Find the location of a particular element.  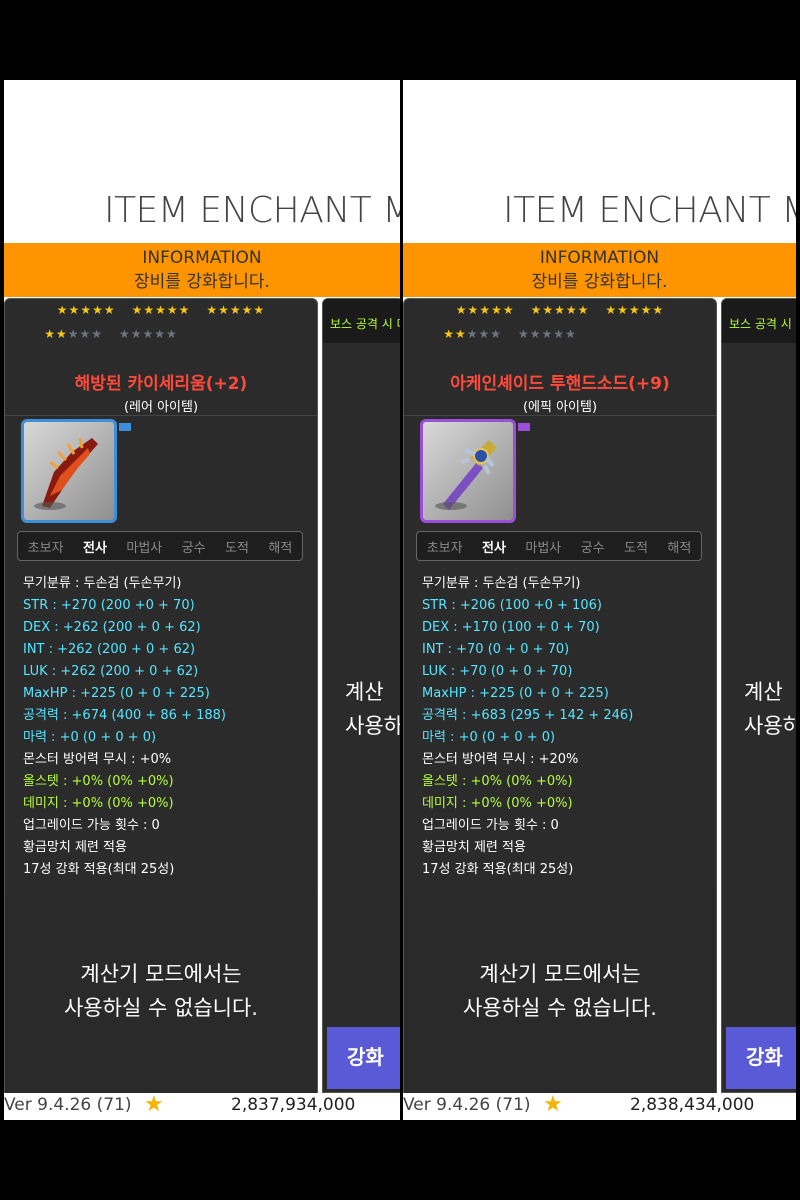

letterbox-bottom is located at coordinates (400, 1160).